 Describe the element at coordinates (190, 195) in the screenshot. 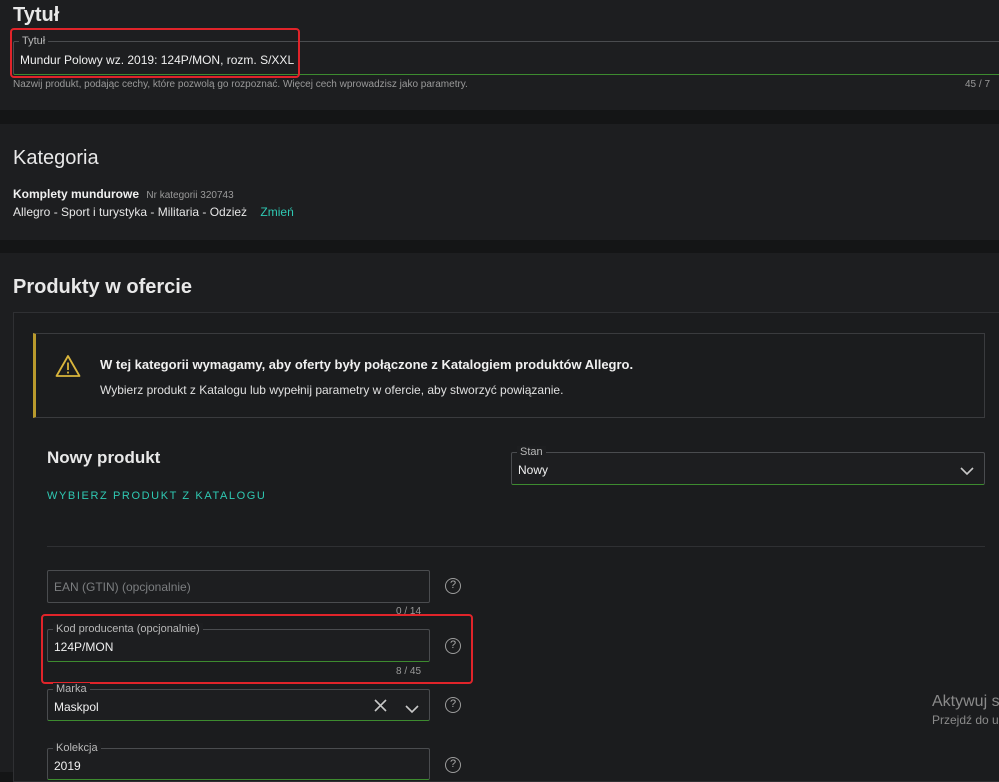

I see `category-number: Nr kategorii 320743` at that location.